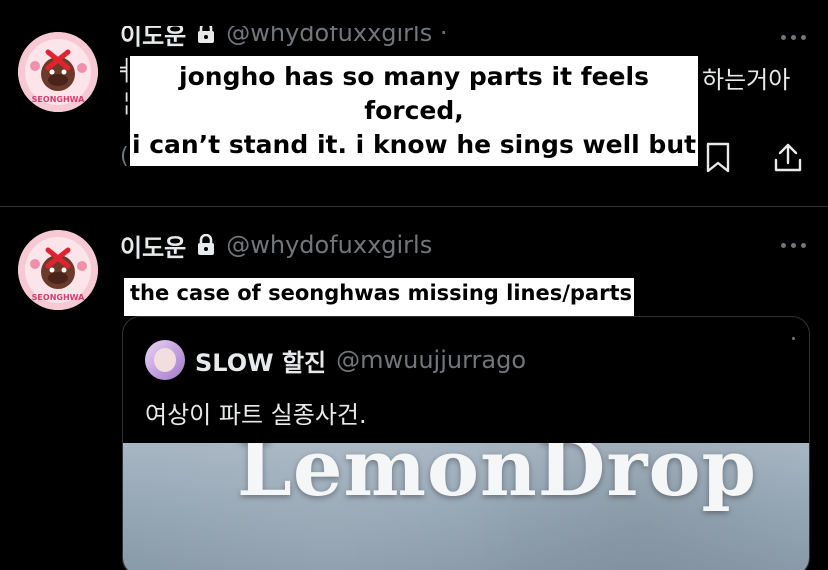 The image size is (828, 570). What do you see at coordinates (206, 245) in the screenshot?
I see `lock-icon` at bounding box center [206, 245].